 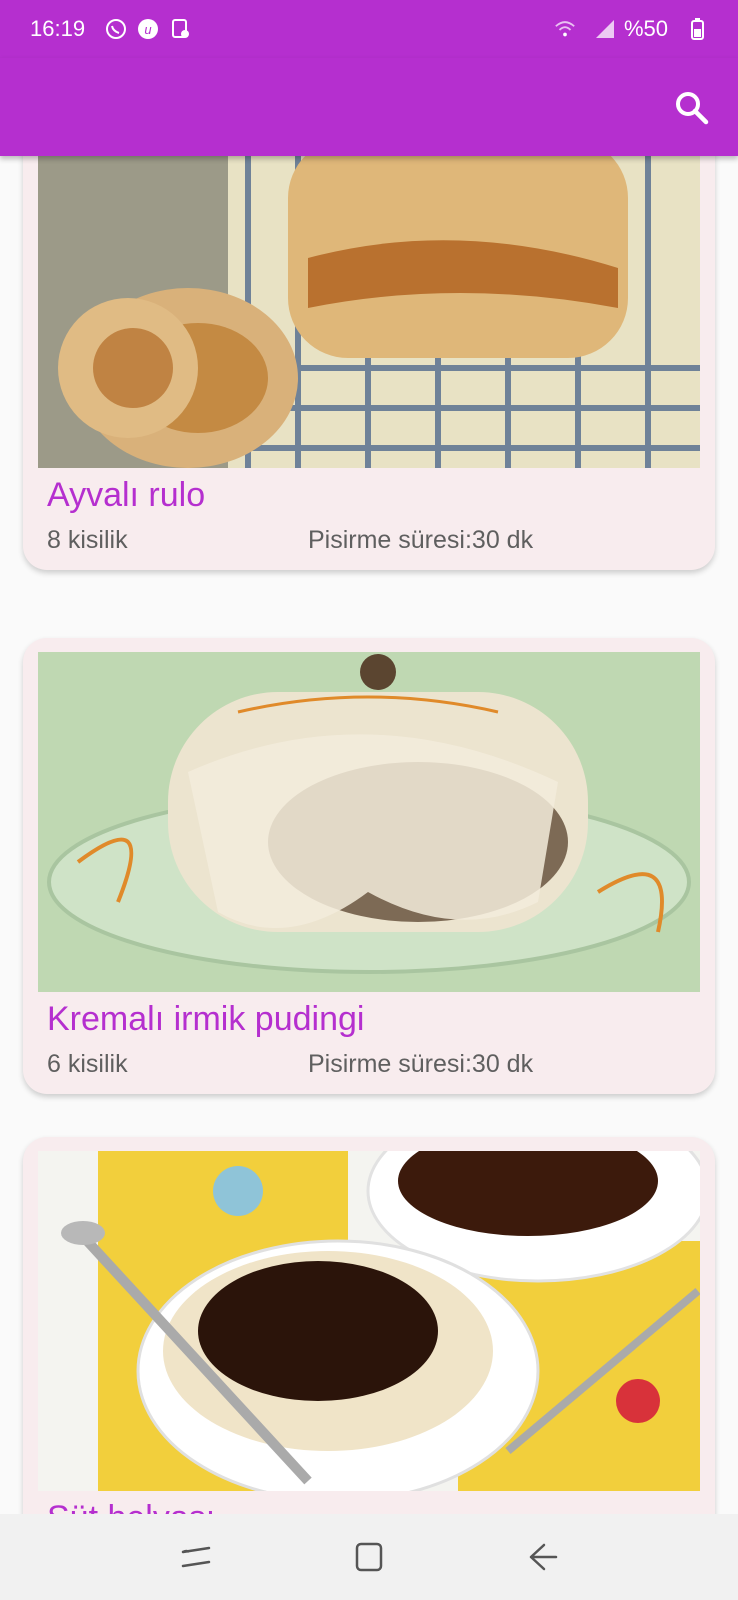 I want to click on home-icon, so click(x=369, y=1557).